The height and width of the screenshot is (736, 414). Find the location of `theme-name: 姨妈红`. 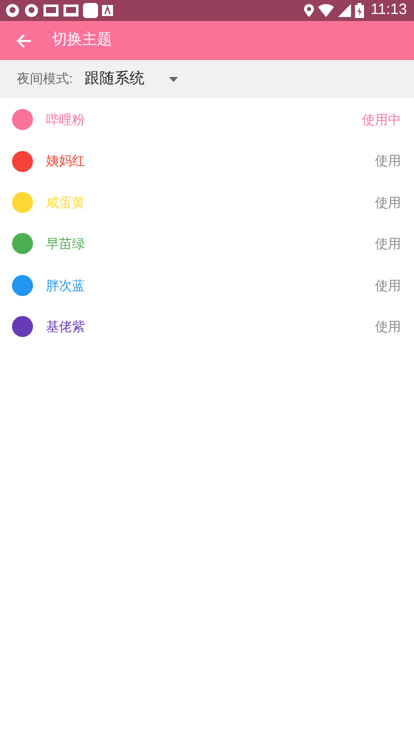

theme-name: 姨妈红 is located at coordinates (66, 161).